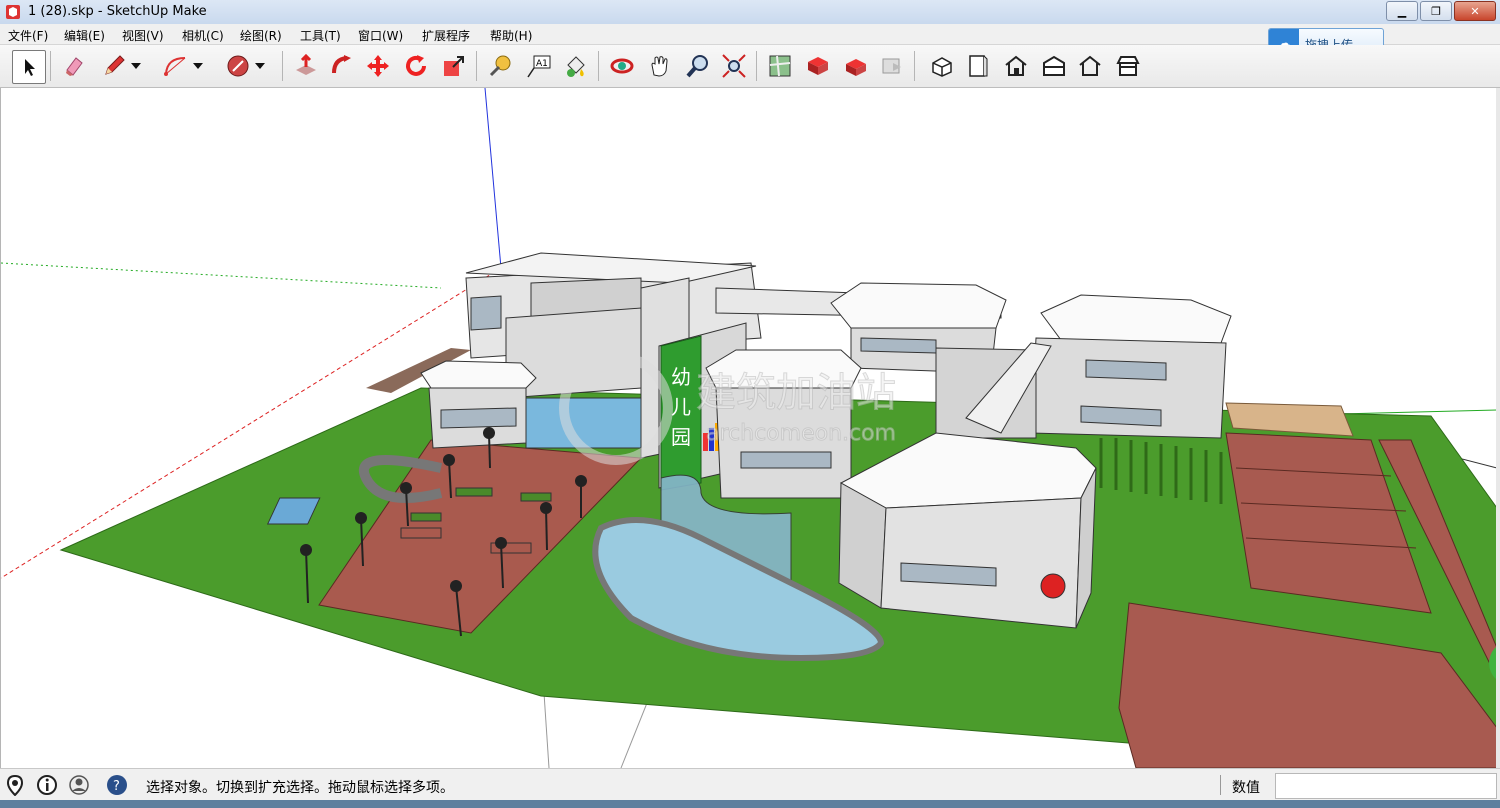 Image resolution: width=1500 pixels, height=808 pixels. I want to click on signage-char-2: 儿, so click(681, 407).